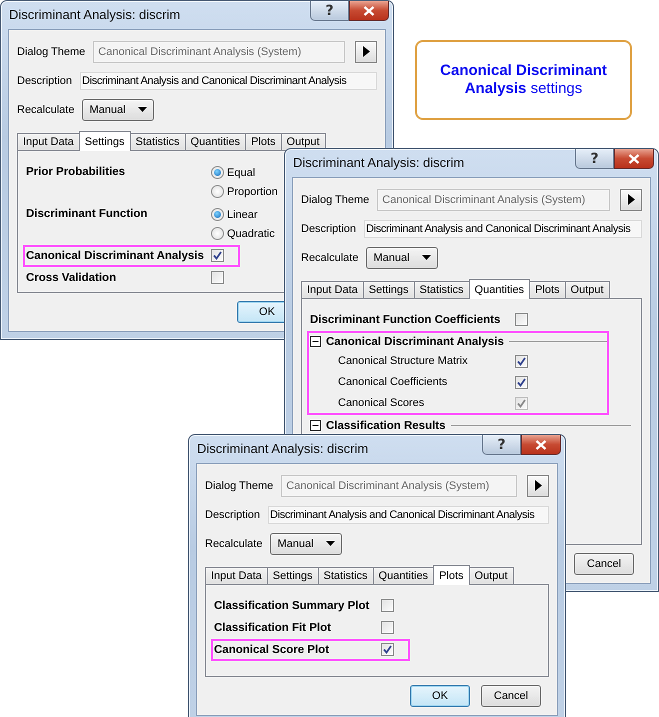 This screenshot has height=717, width=659. What do you see at coordinates (76, 172) in the screenshot?
I see `option-label: Prior Probabilities` at bounding box center [76, 172].